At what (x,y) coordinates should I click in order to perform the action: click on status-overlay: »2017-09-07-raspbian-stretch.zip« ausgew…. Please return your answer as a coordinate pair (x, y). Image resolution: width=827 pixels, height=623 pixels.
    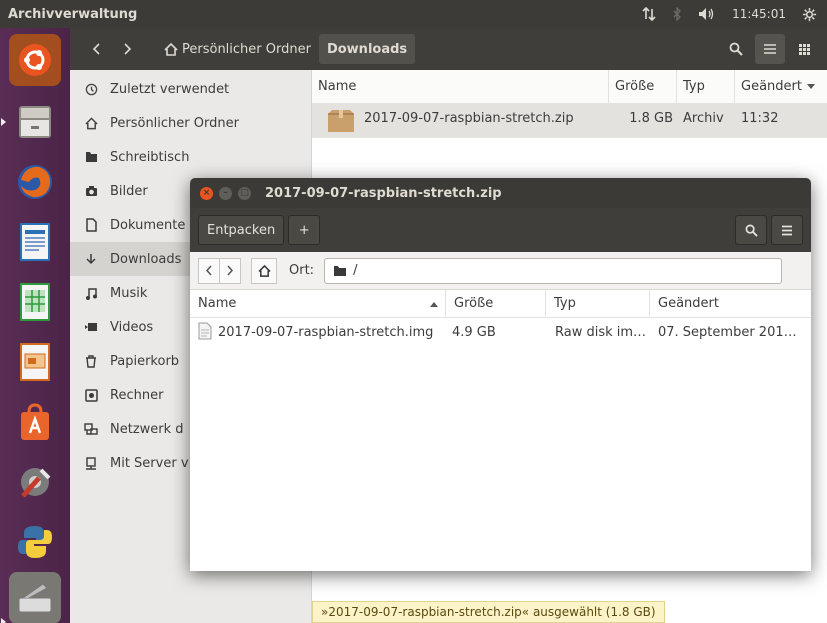
    Looking at the image, I should click on (488, 612).